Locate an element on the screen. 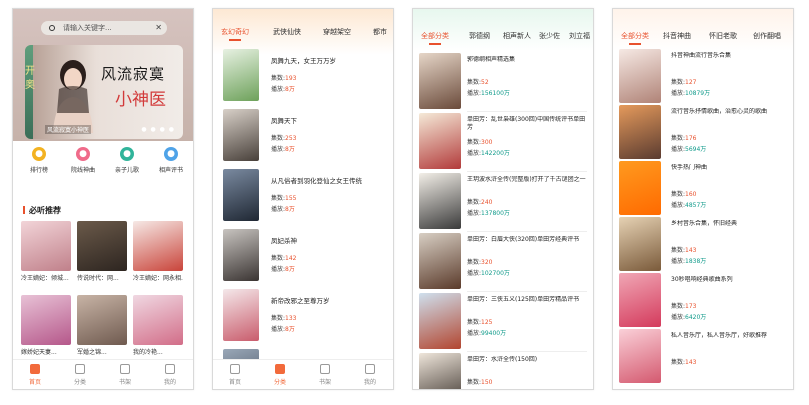  music-row: 流行音乐抒情歌曲，治愈心灵的歌曲 集数:176 播放:5694万 is located at coordinates (705, 133).